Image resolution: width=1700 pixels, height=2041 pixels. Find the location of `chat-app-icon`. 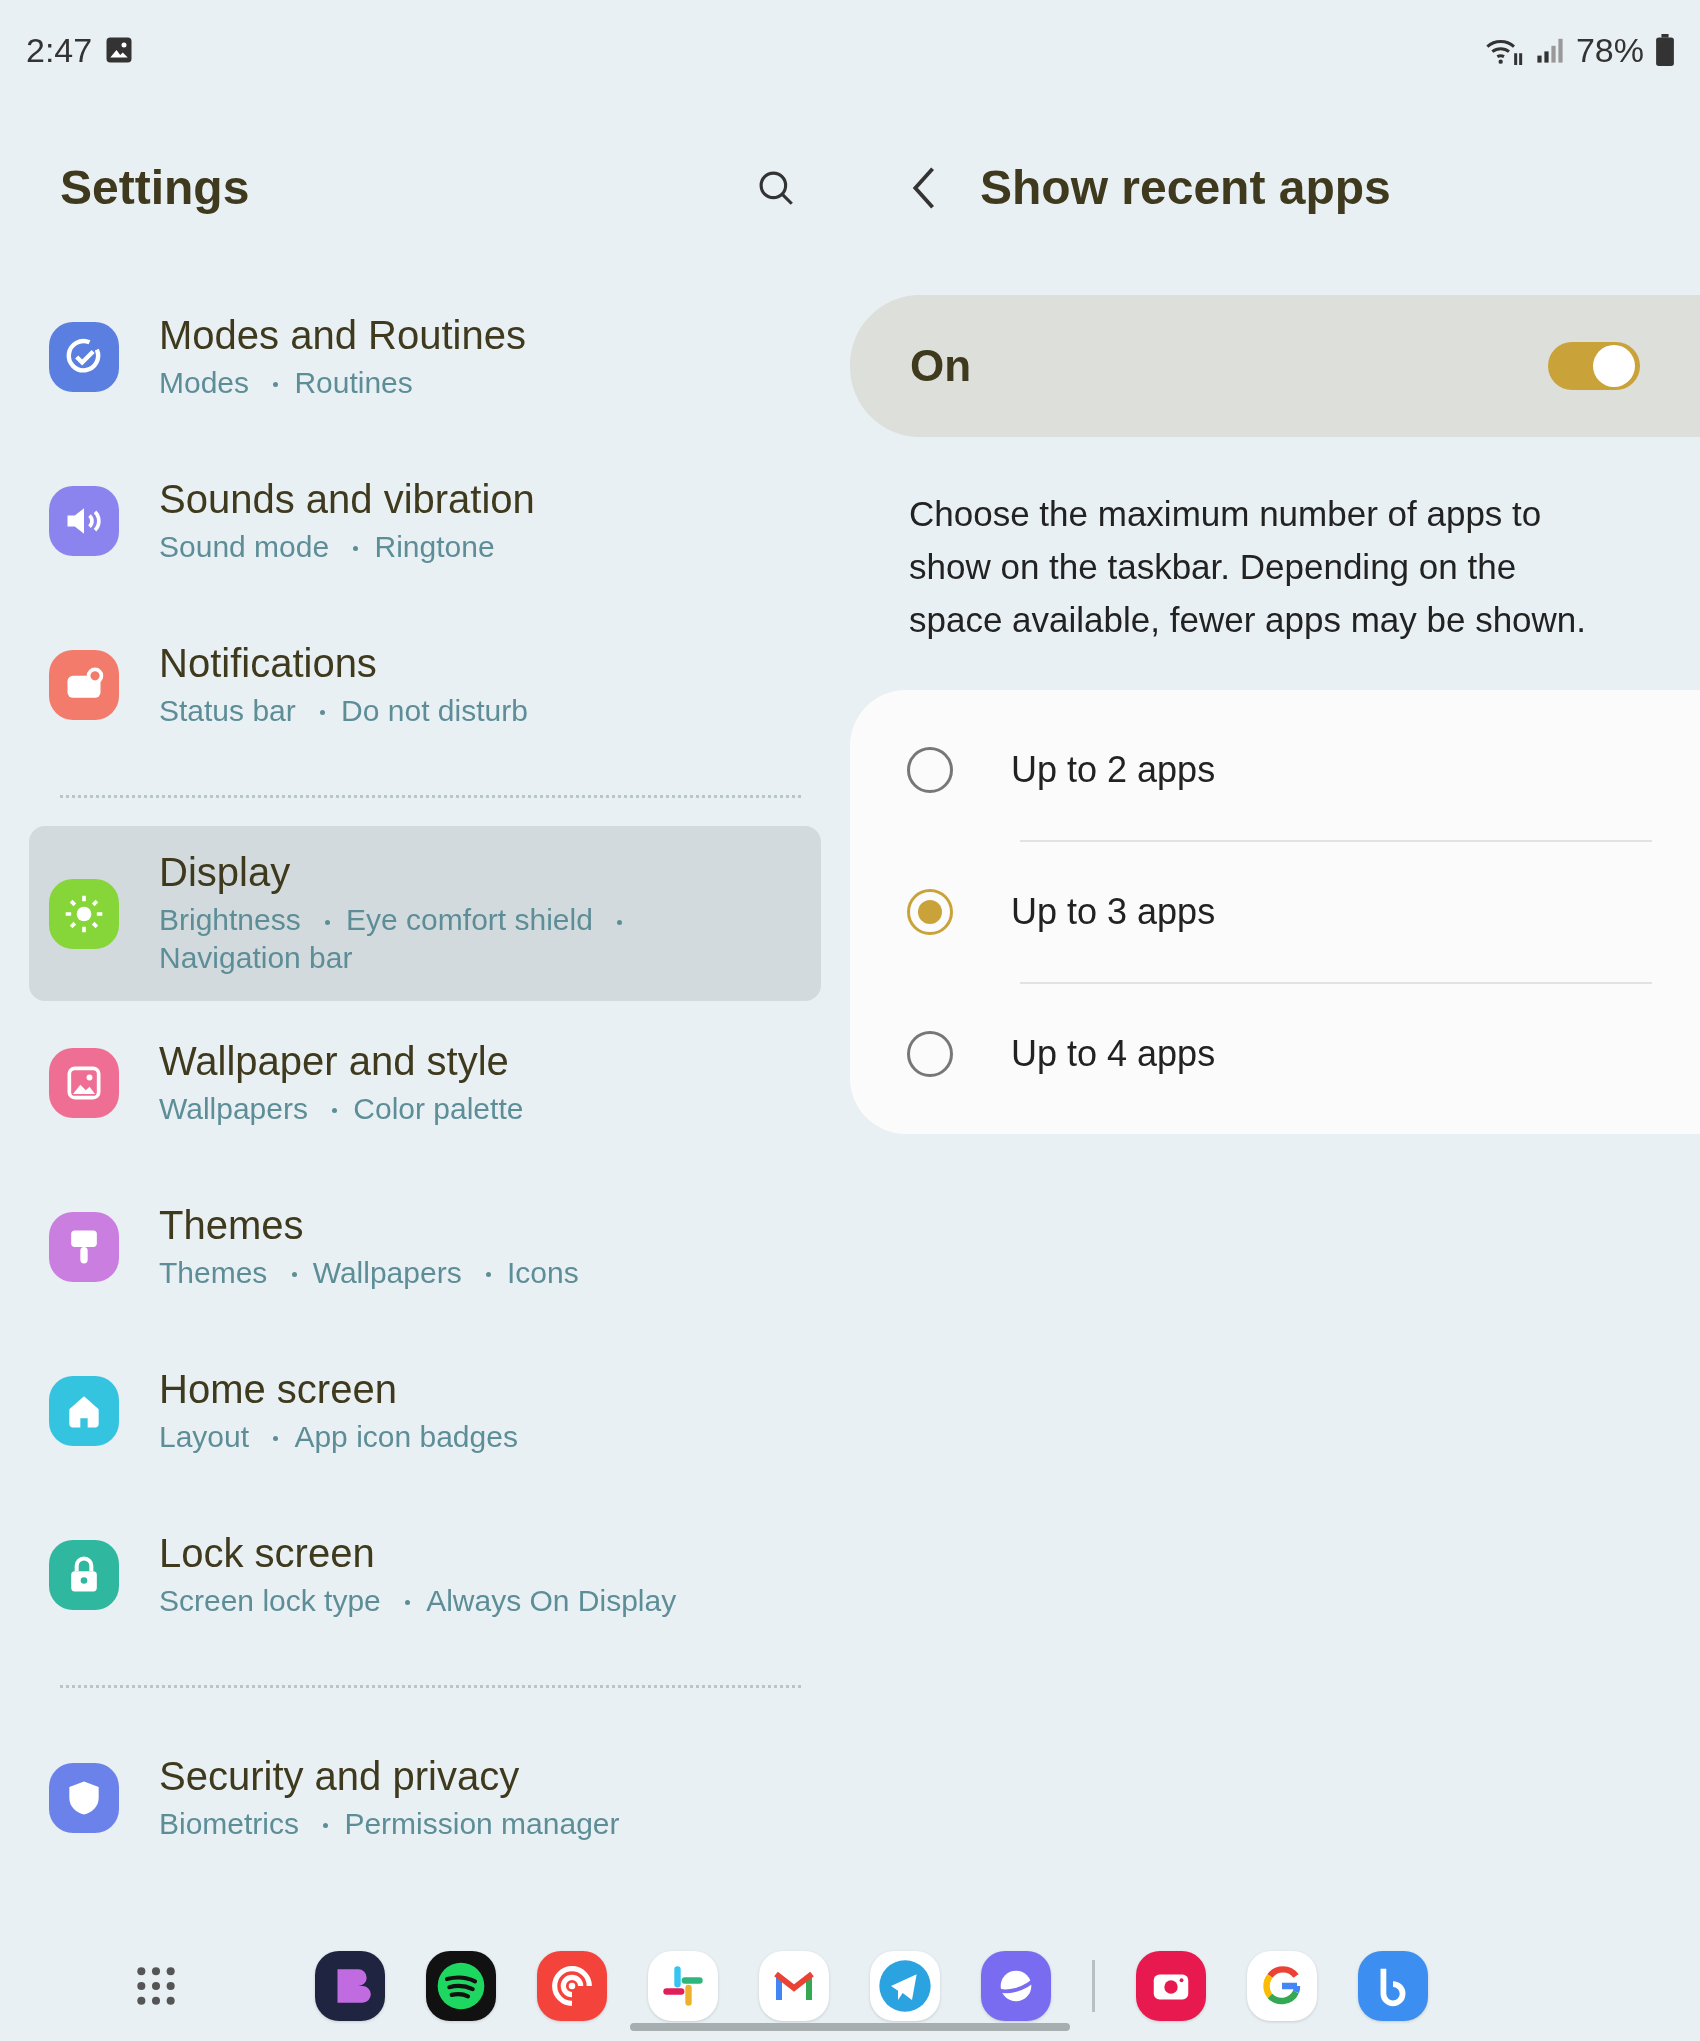

chat-app-icon is located at coordinates (683, 1985).